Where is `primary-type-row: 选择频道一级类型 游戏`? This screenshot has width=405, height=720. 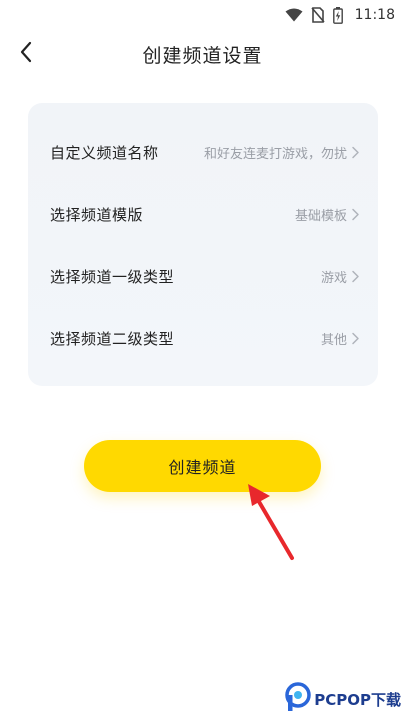
primary-type-row: 选择频道一级类型 游戏 is located at coordinates (203, 276).